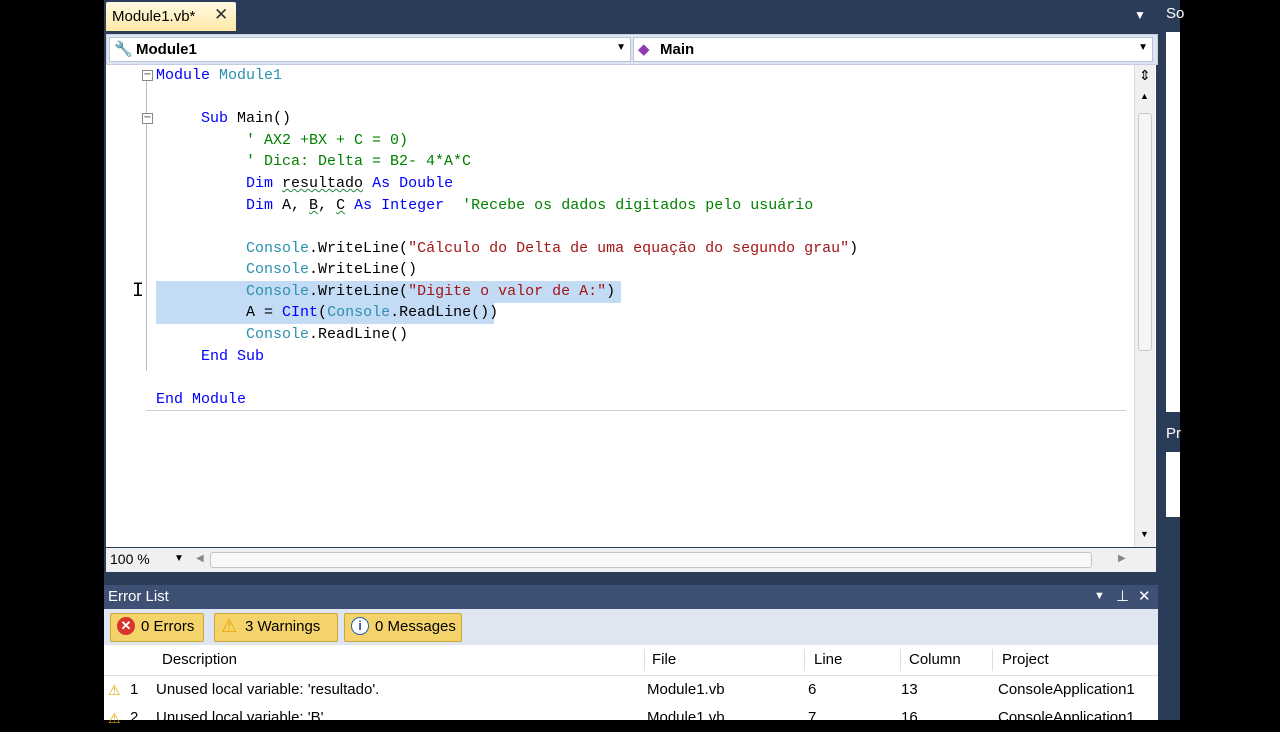 This screenshot has height=732, width=1280. Describe the element at coordinates (644, 49) in the screenshot. I see `method-icon: ◆` at that location.